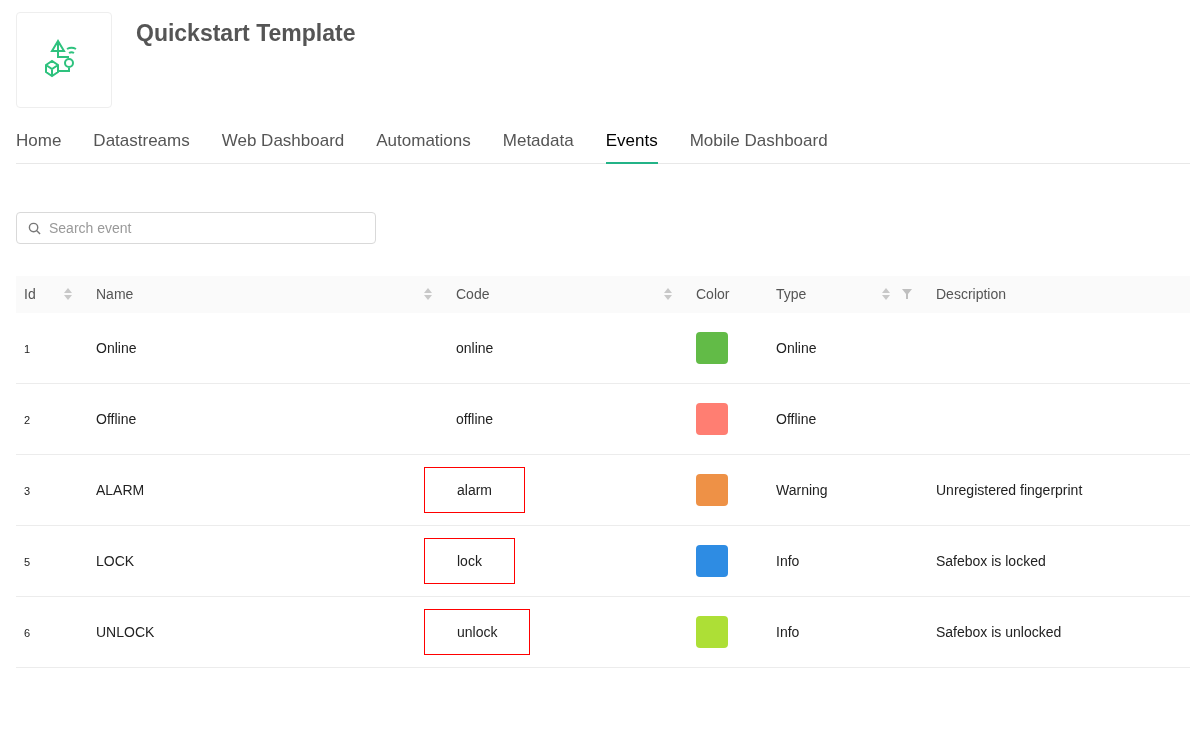  Describe the element at coordinates (27, 348) in the screenshot. I see `table-cell: 1` at that location.